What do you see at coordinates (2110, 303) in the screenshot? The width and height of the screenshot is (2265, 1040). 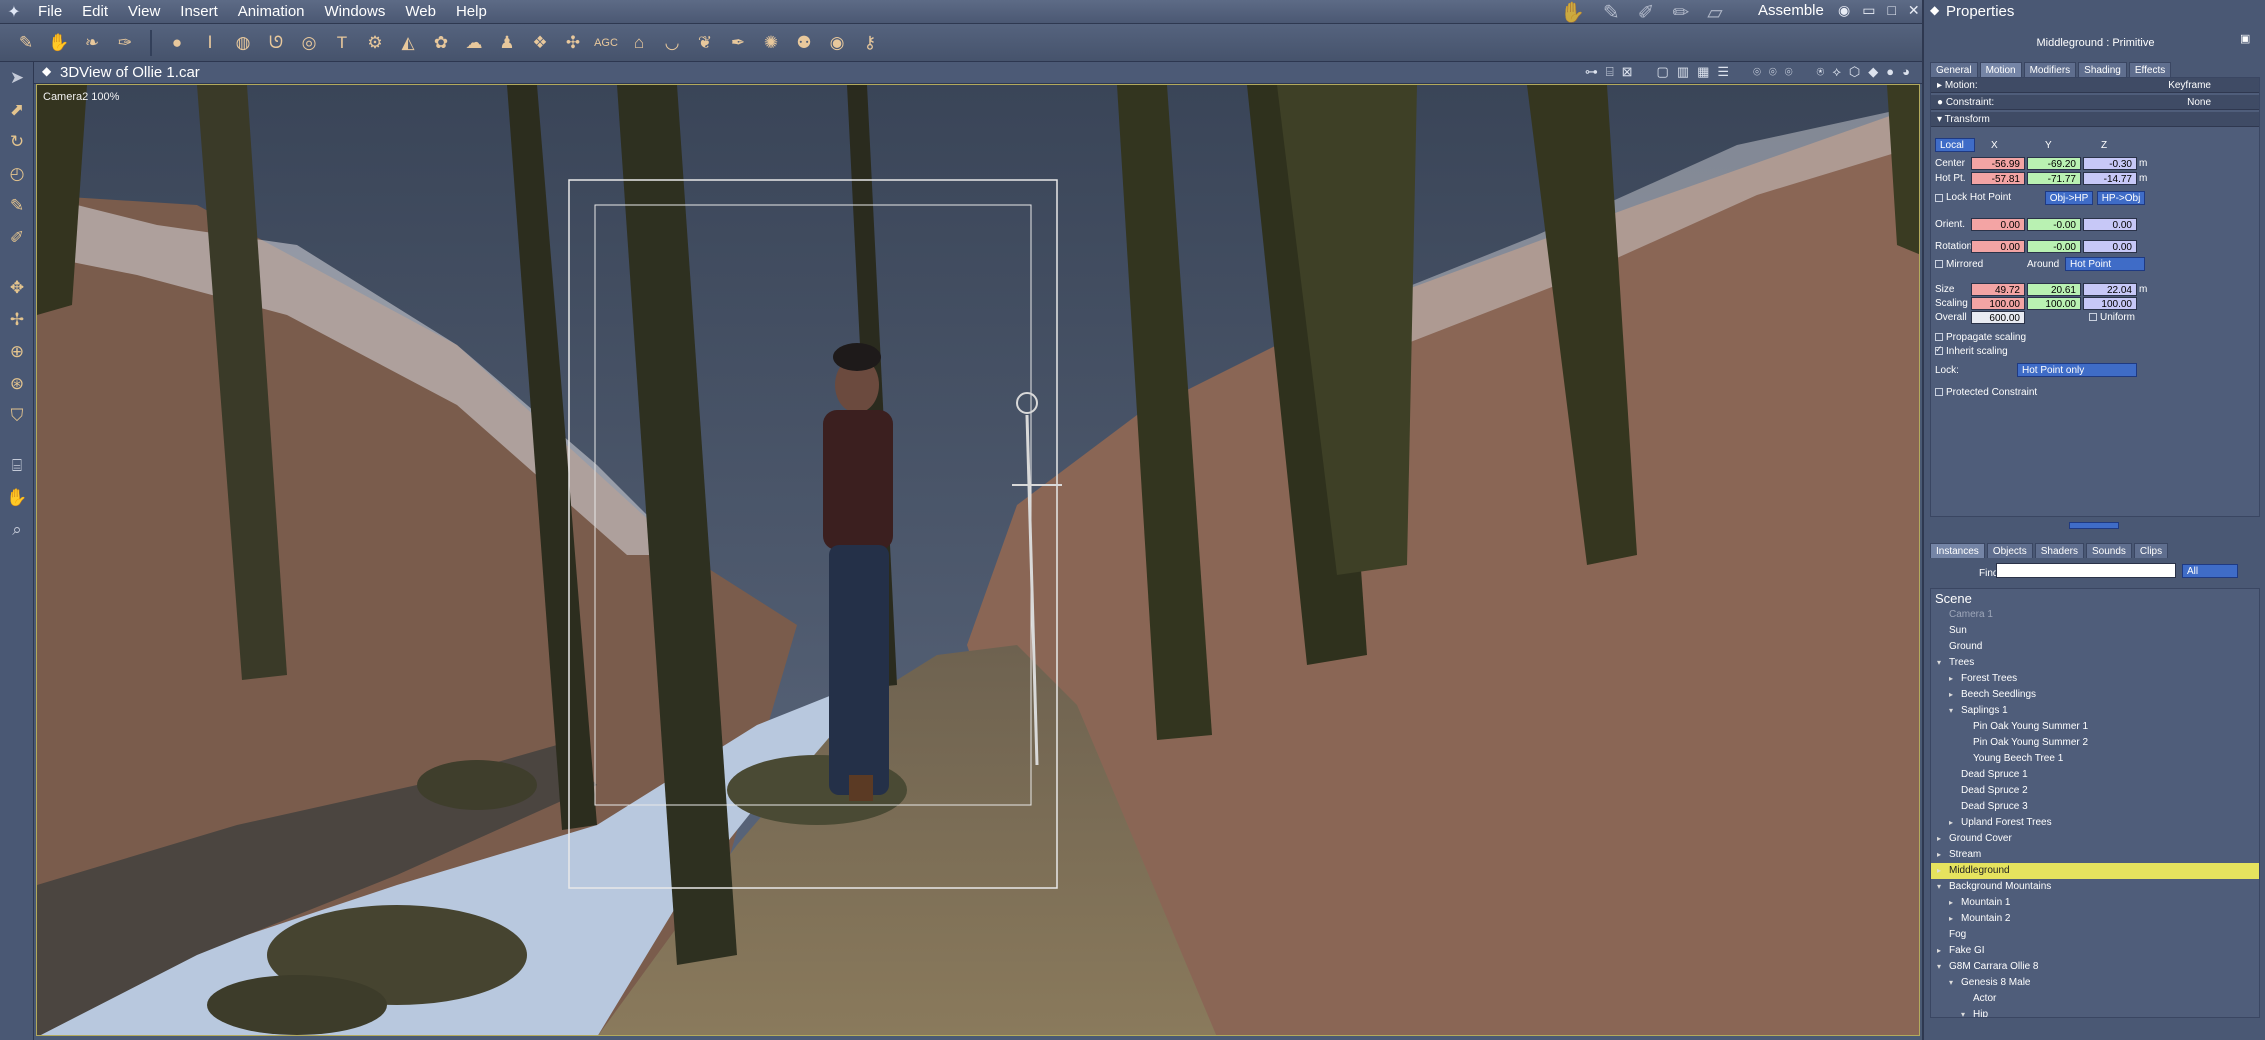 I see `scaling-z-field: 100.00` at bounding box center [2110, 303].